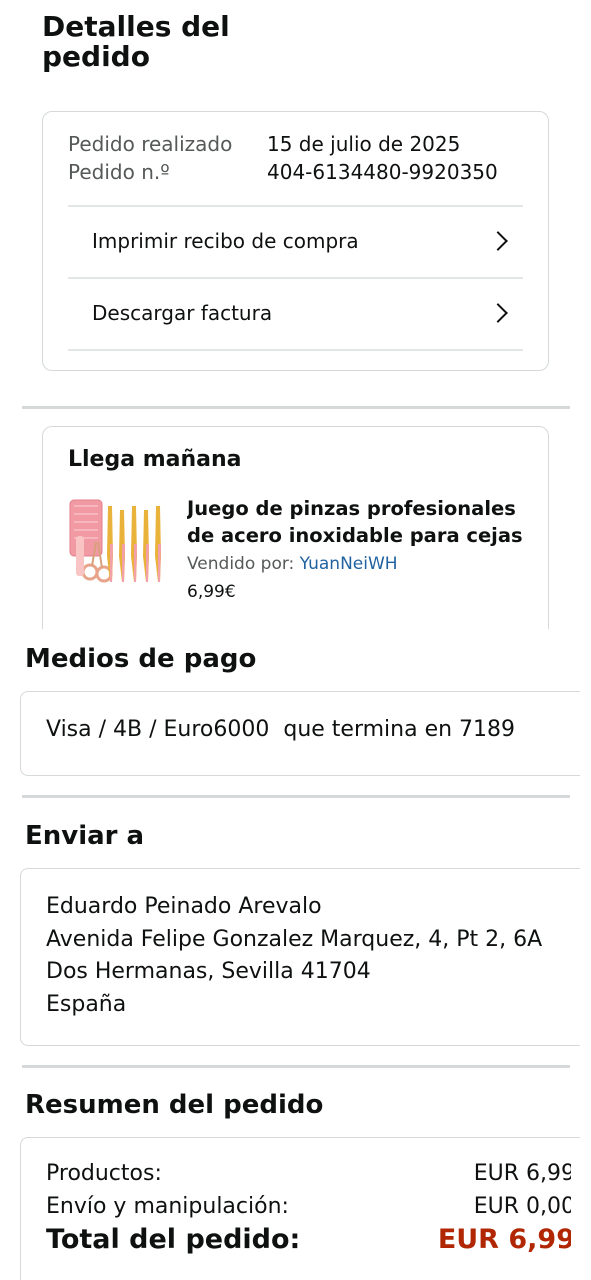 This screenshot has width=591, height=1280. I want to click on page-title: Detalles del pedido, so click(192, 42).